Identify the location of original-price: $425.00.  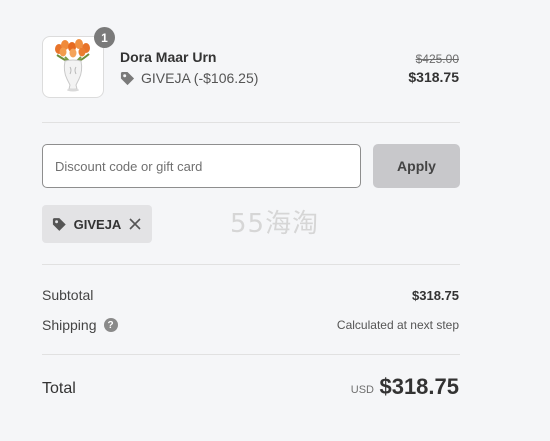
(437, 59).